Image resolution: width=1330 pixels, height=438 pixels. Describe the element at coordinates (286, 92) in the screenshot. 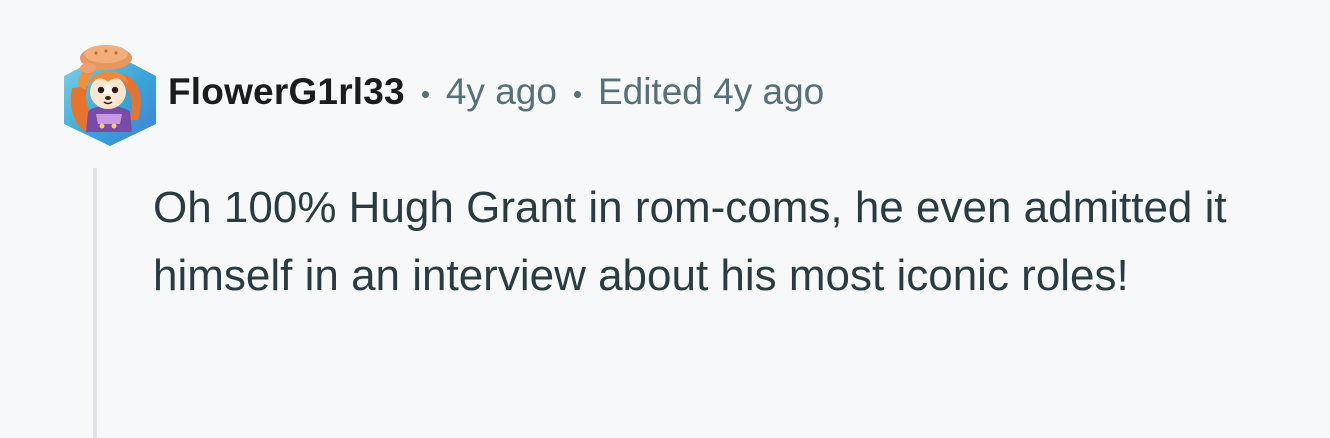

I see `author-username: FlowerG1rl33` at that location.